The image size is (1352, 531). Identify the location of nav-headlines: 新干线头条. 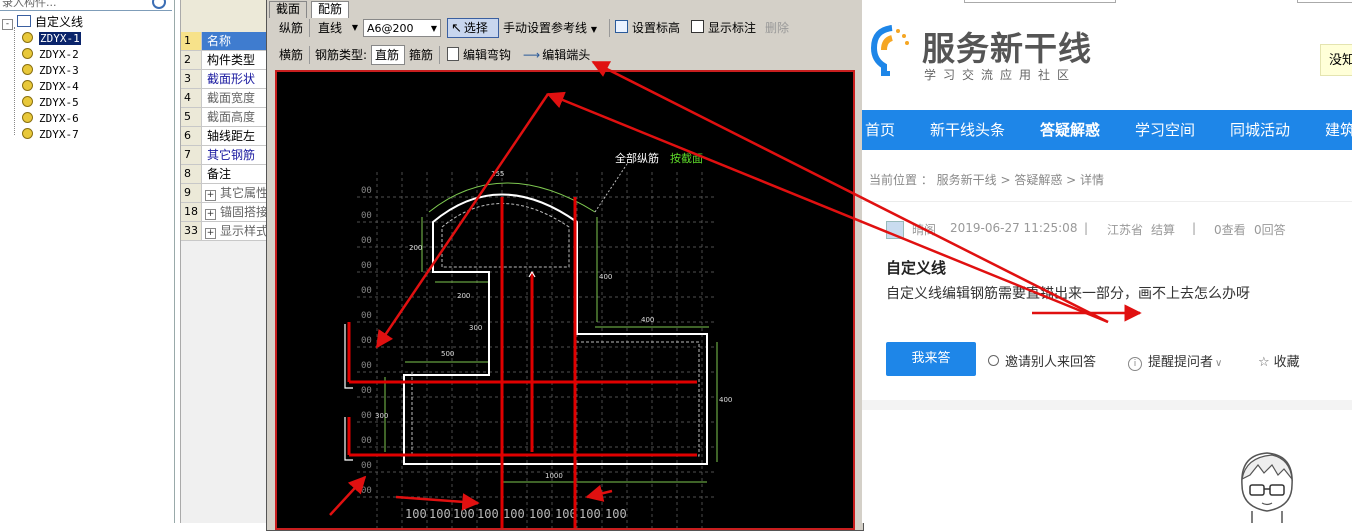
(967, 130).